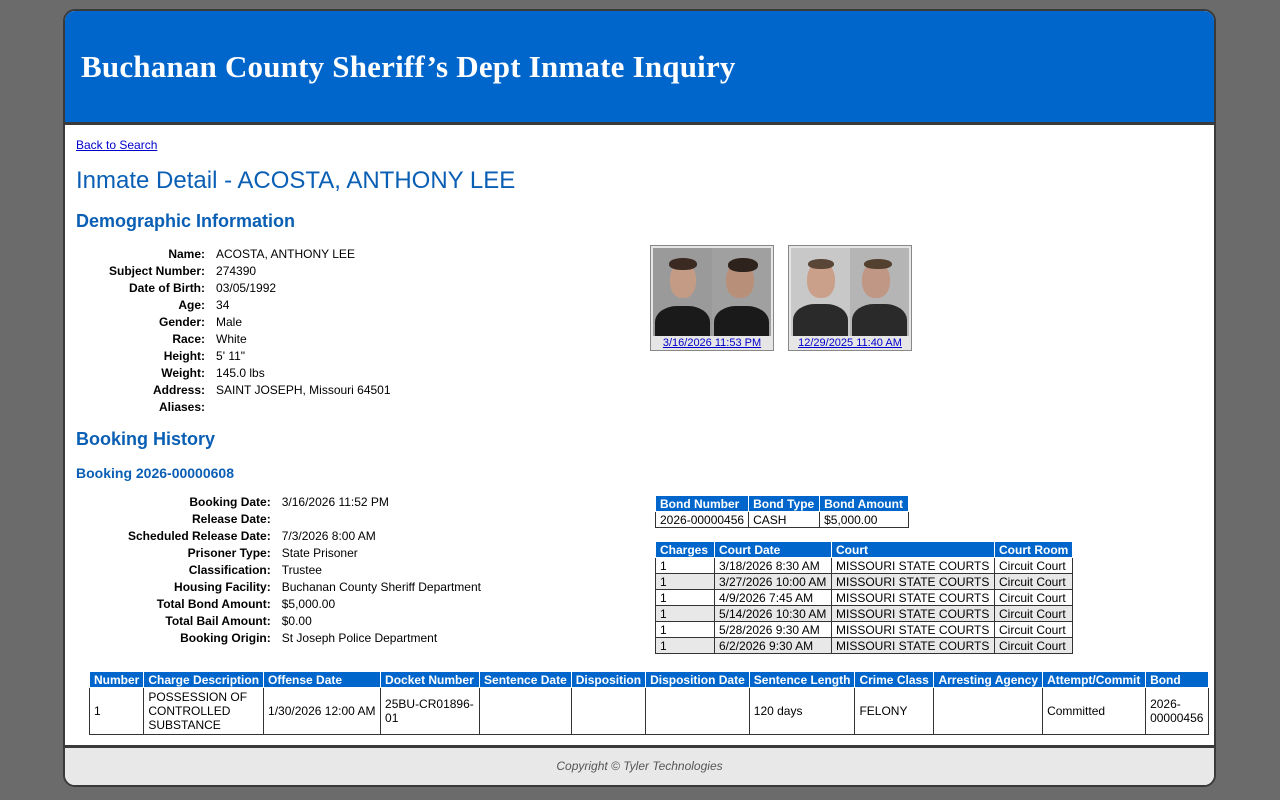  I want to click on table-cell: 120 days, so click(802, 711).